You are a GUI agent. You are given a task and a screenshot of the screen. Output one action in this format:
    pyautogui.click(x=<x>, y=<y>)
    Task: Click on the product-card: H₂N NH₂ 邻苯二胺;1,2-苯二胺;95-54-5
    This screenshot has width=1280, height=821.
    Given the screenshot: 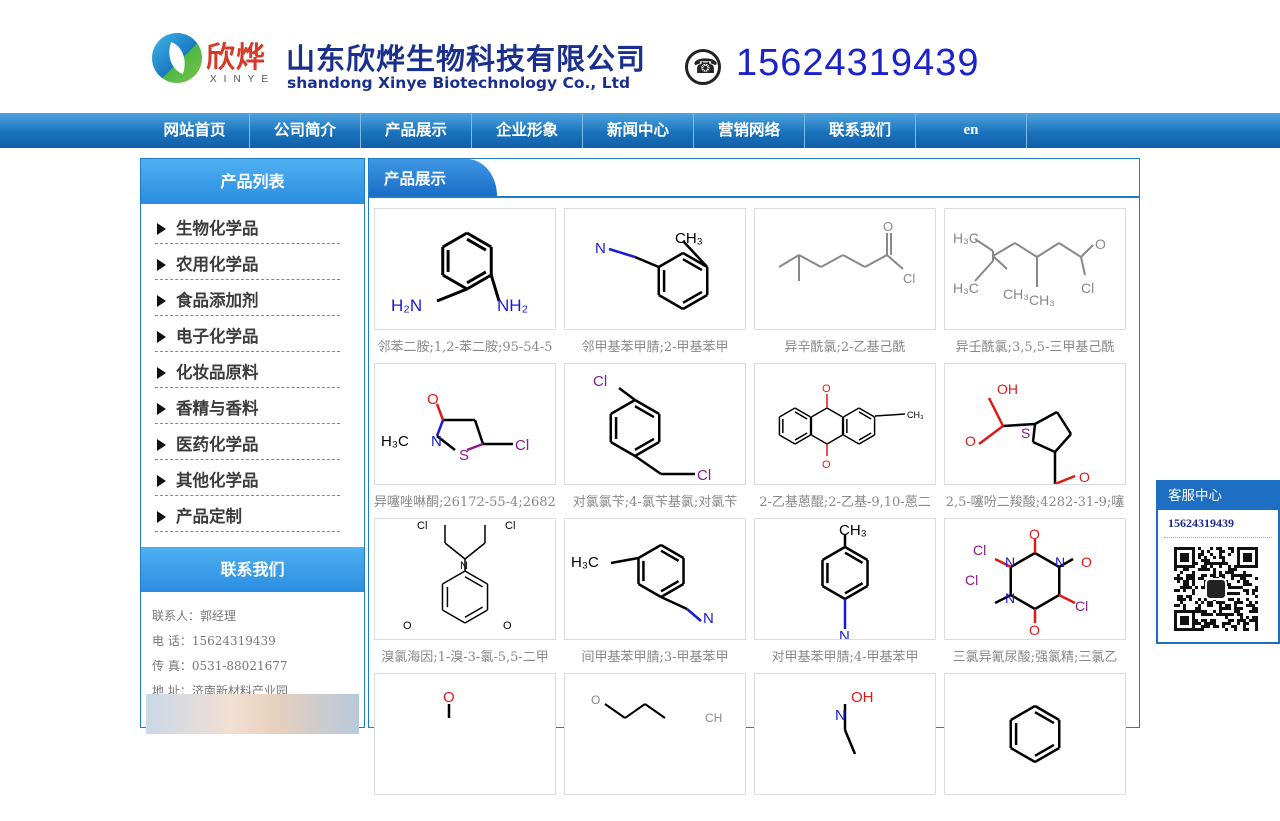 What is the action you would take?
    pyautogui.click(x=465, y=282)
    